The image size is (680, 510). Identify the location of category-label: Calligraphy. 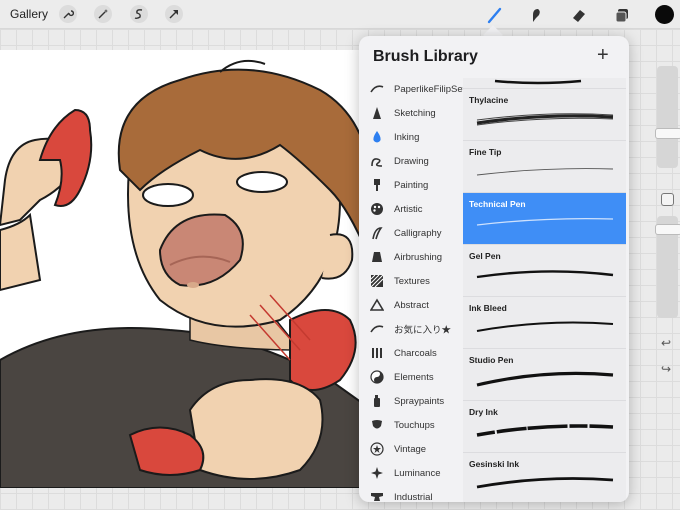
(418, 233).